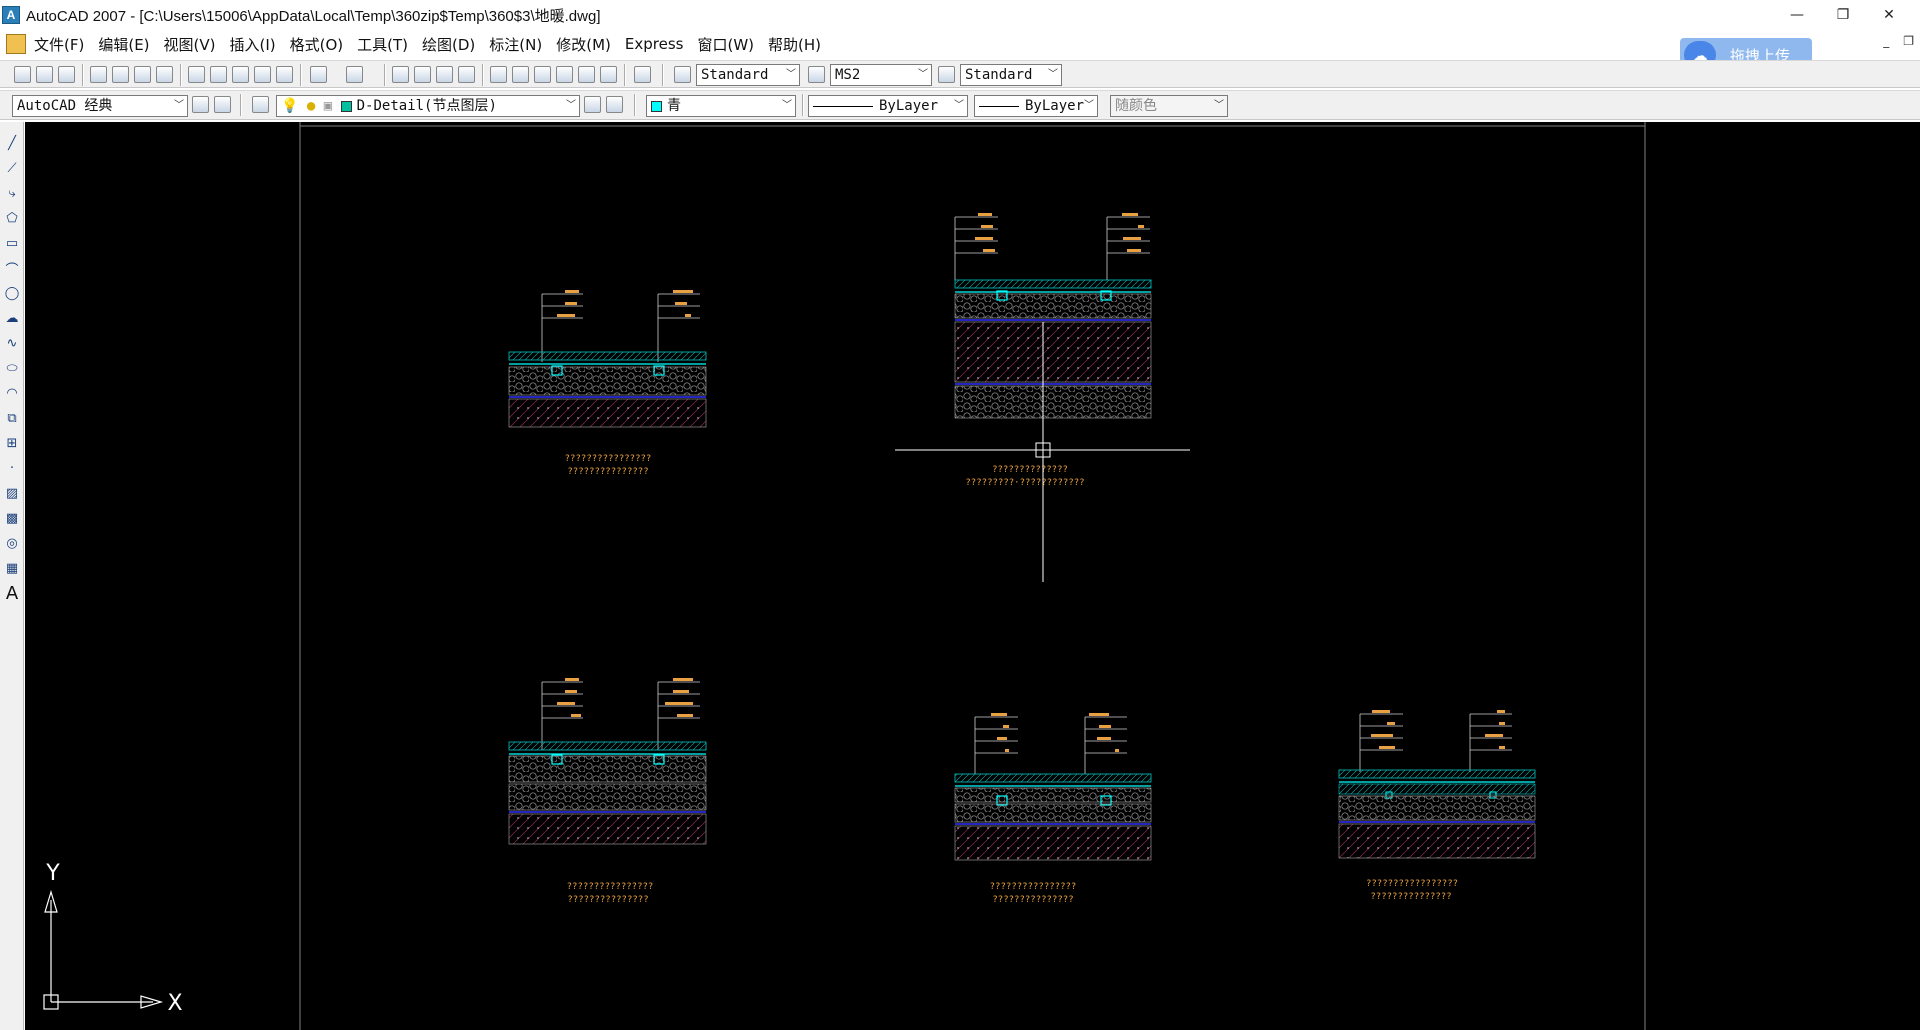 The height and width of the screenshot is (1030, 1920). What do you see at coordinates (318, 74) in the screenshot?
I see `undo-icon` at bounding box center [318, 74].